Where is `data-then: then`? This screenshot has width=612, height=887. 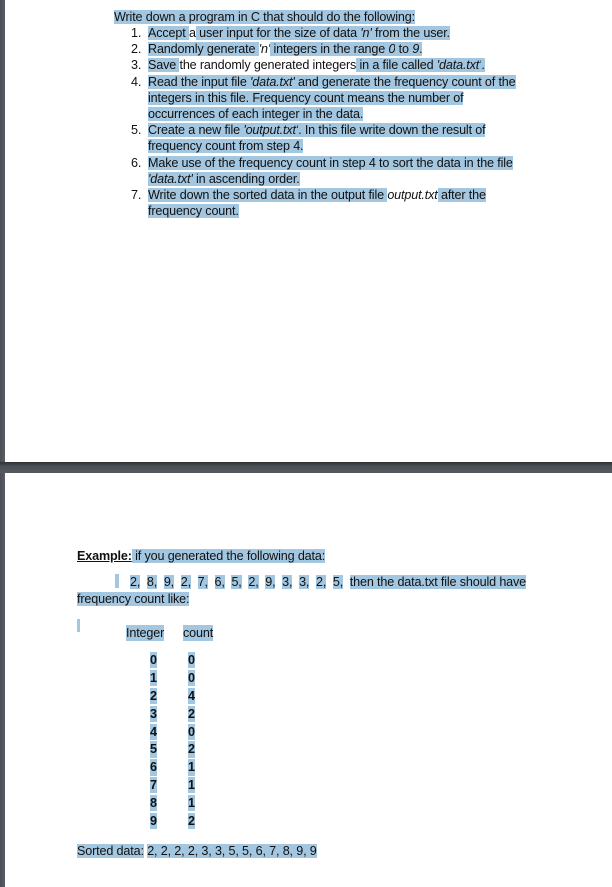 data-then: then is located at coordinates (361, 582).